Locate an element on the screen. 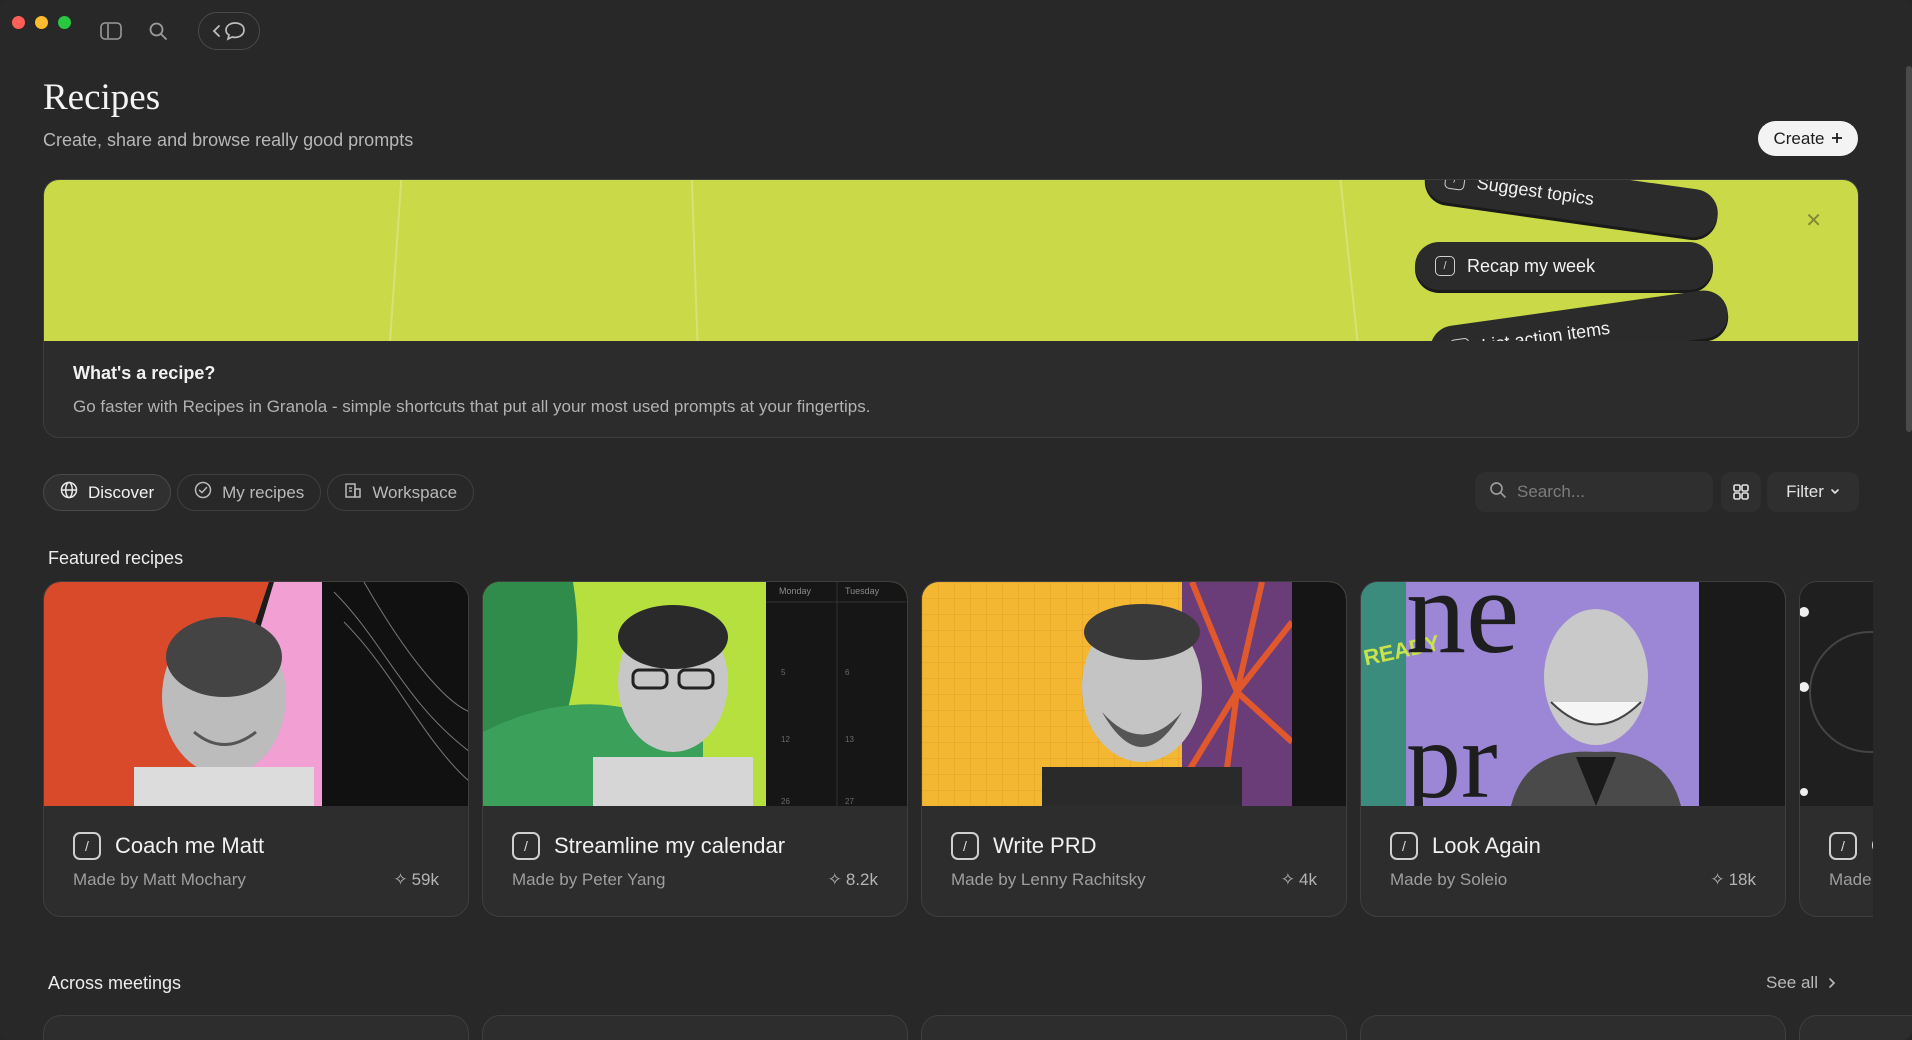  chevron-left-icon is located at coordinates (216, 31).